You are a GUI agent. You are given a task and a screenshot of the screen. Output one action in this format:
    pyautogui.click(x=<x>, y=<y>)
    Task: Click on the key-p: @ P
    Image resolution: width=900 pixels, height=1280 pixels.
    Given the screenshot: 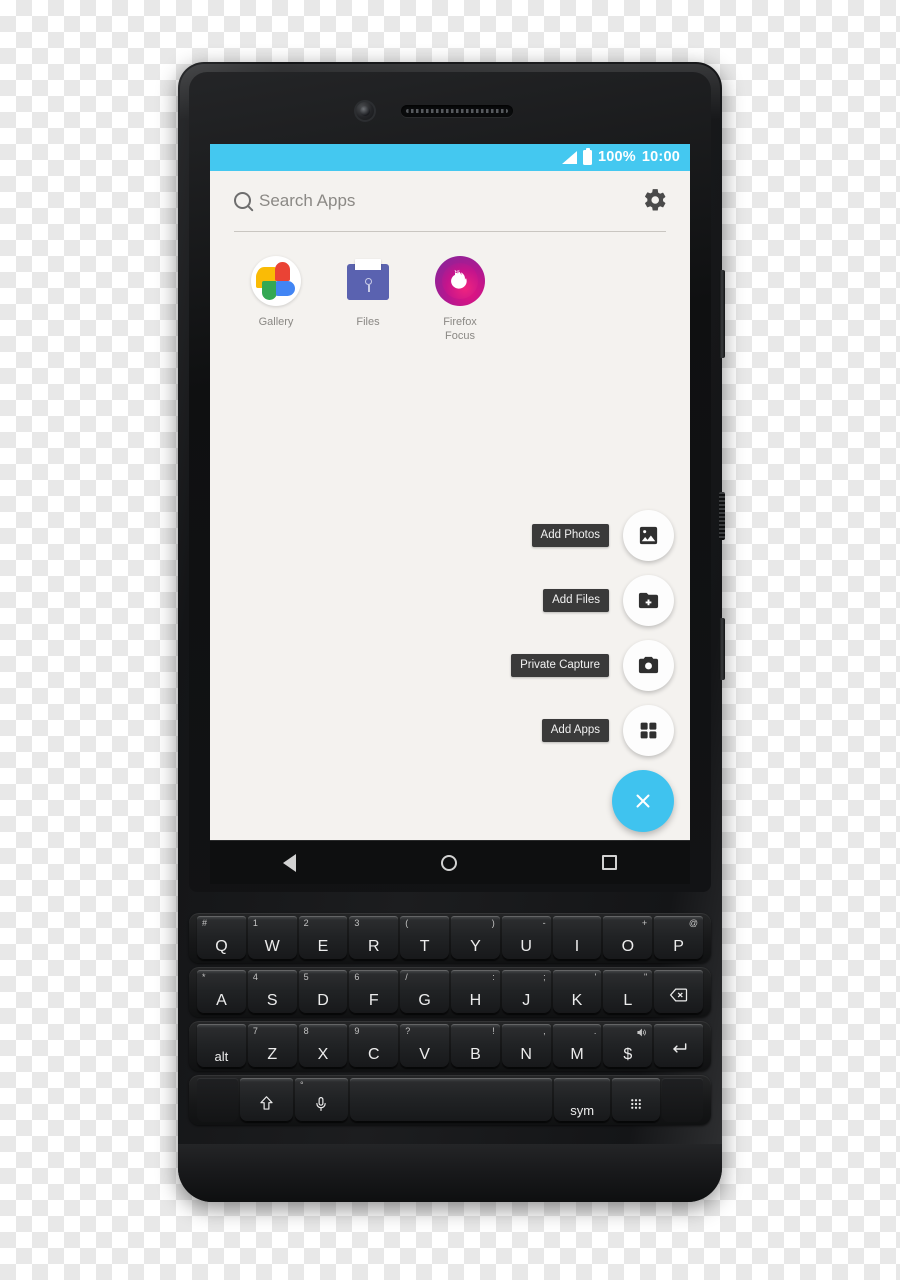 What is the action you would take?
    pyautogui.click(x=678, y=938)
    